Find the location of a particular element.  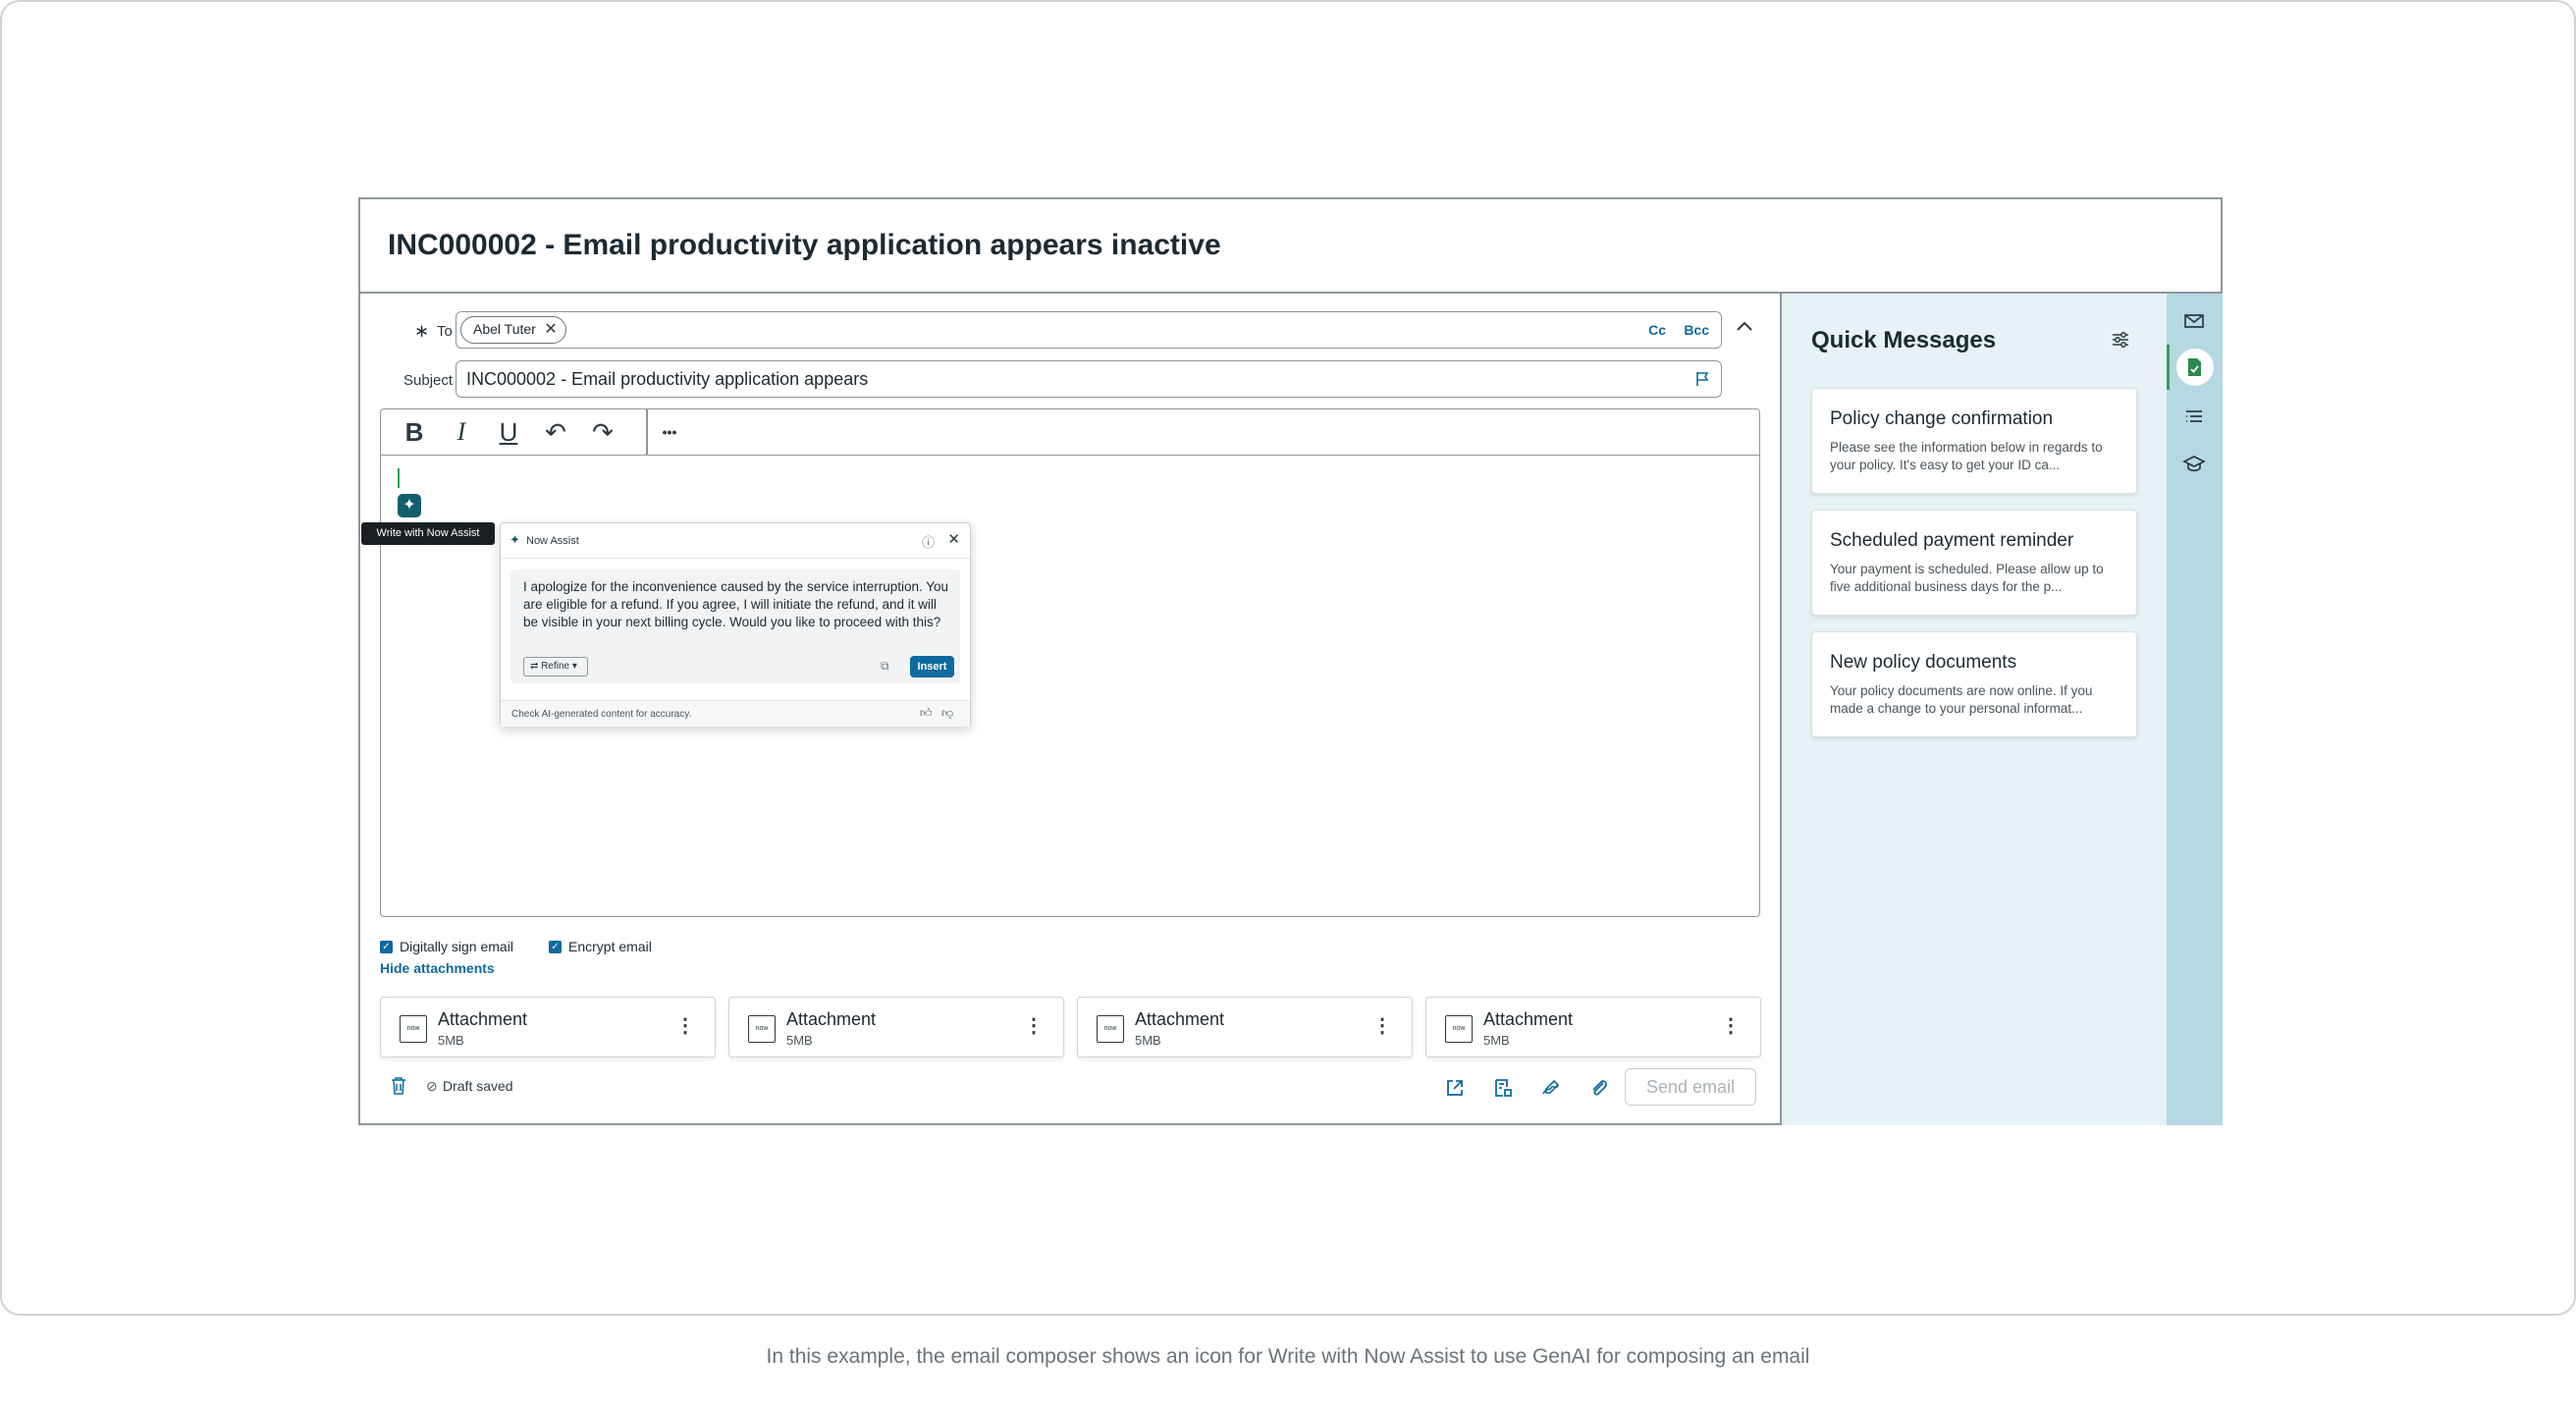

quick-message-title: Scheduled payment reminder is located at coordinates (1952, 540).